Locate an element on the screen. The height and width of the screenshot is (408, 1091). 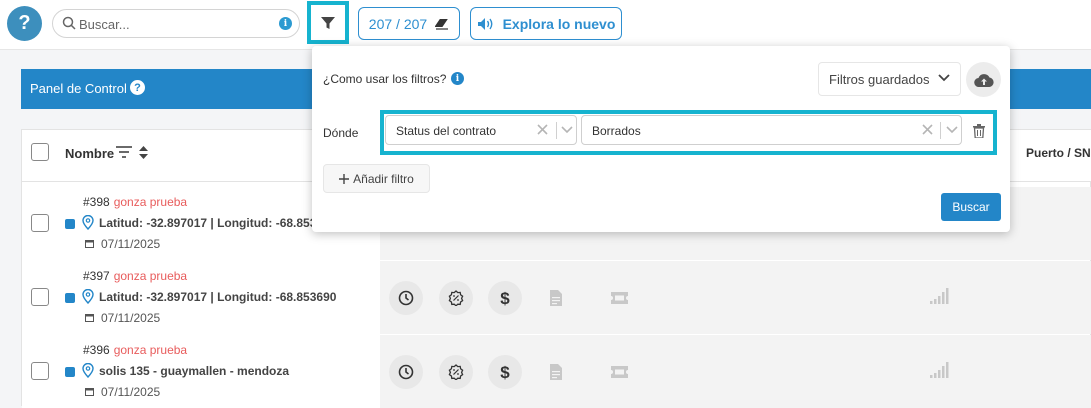
filter-field-select: Status del contrato is located at coordinates (481, 130).